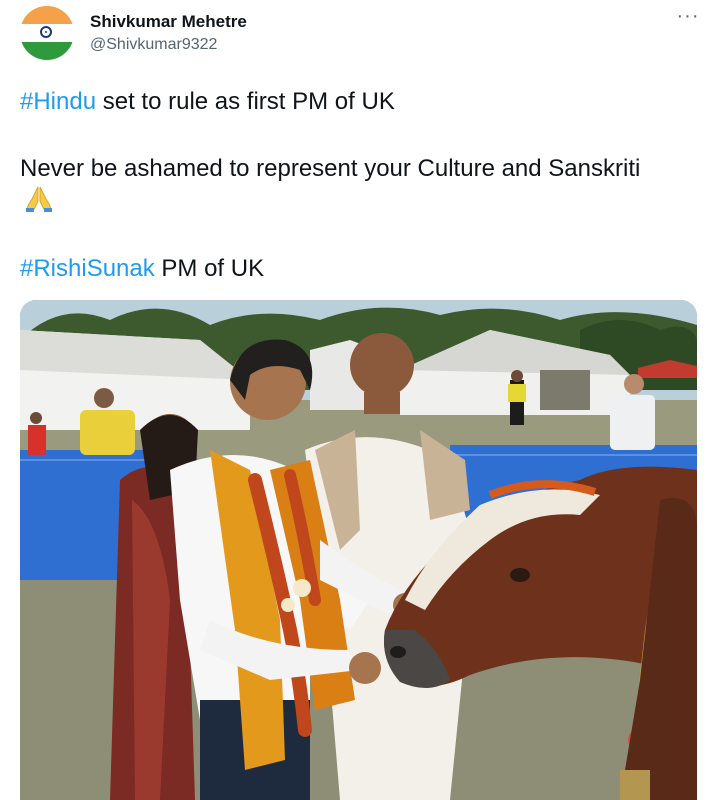 The width and height of the screenshot is (723, 800). I want to click on flag-saffron-band, so click(47, 15).